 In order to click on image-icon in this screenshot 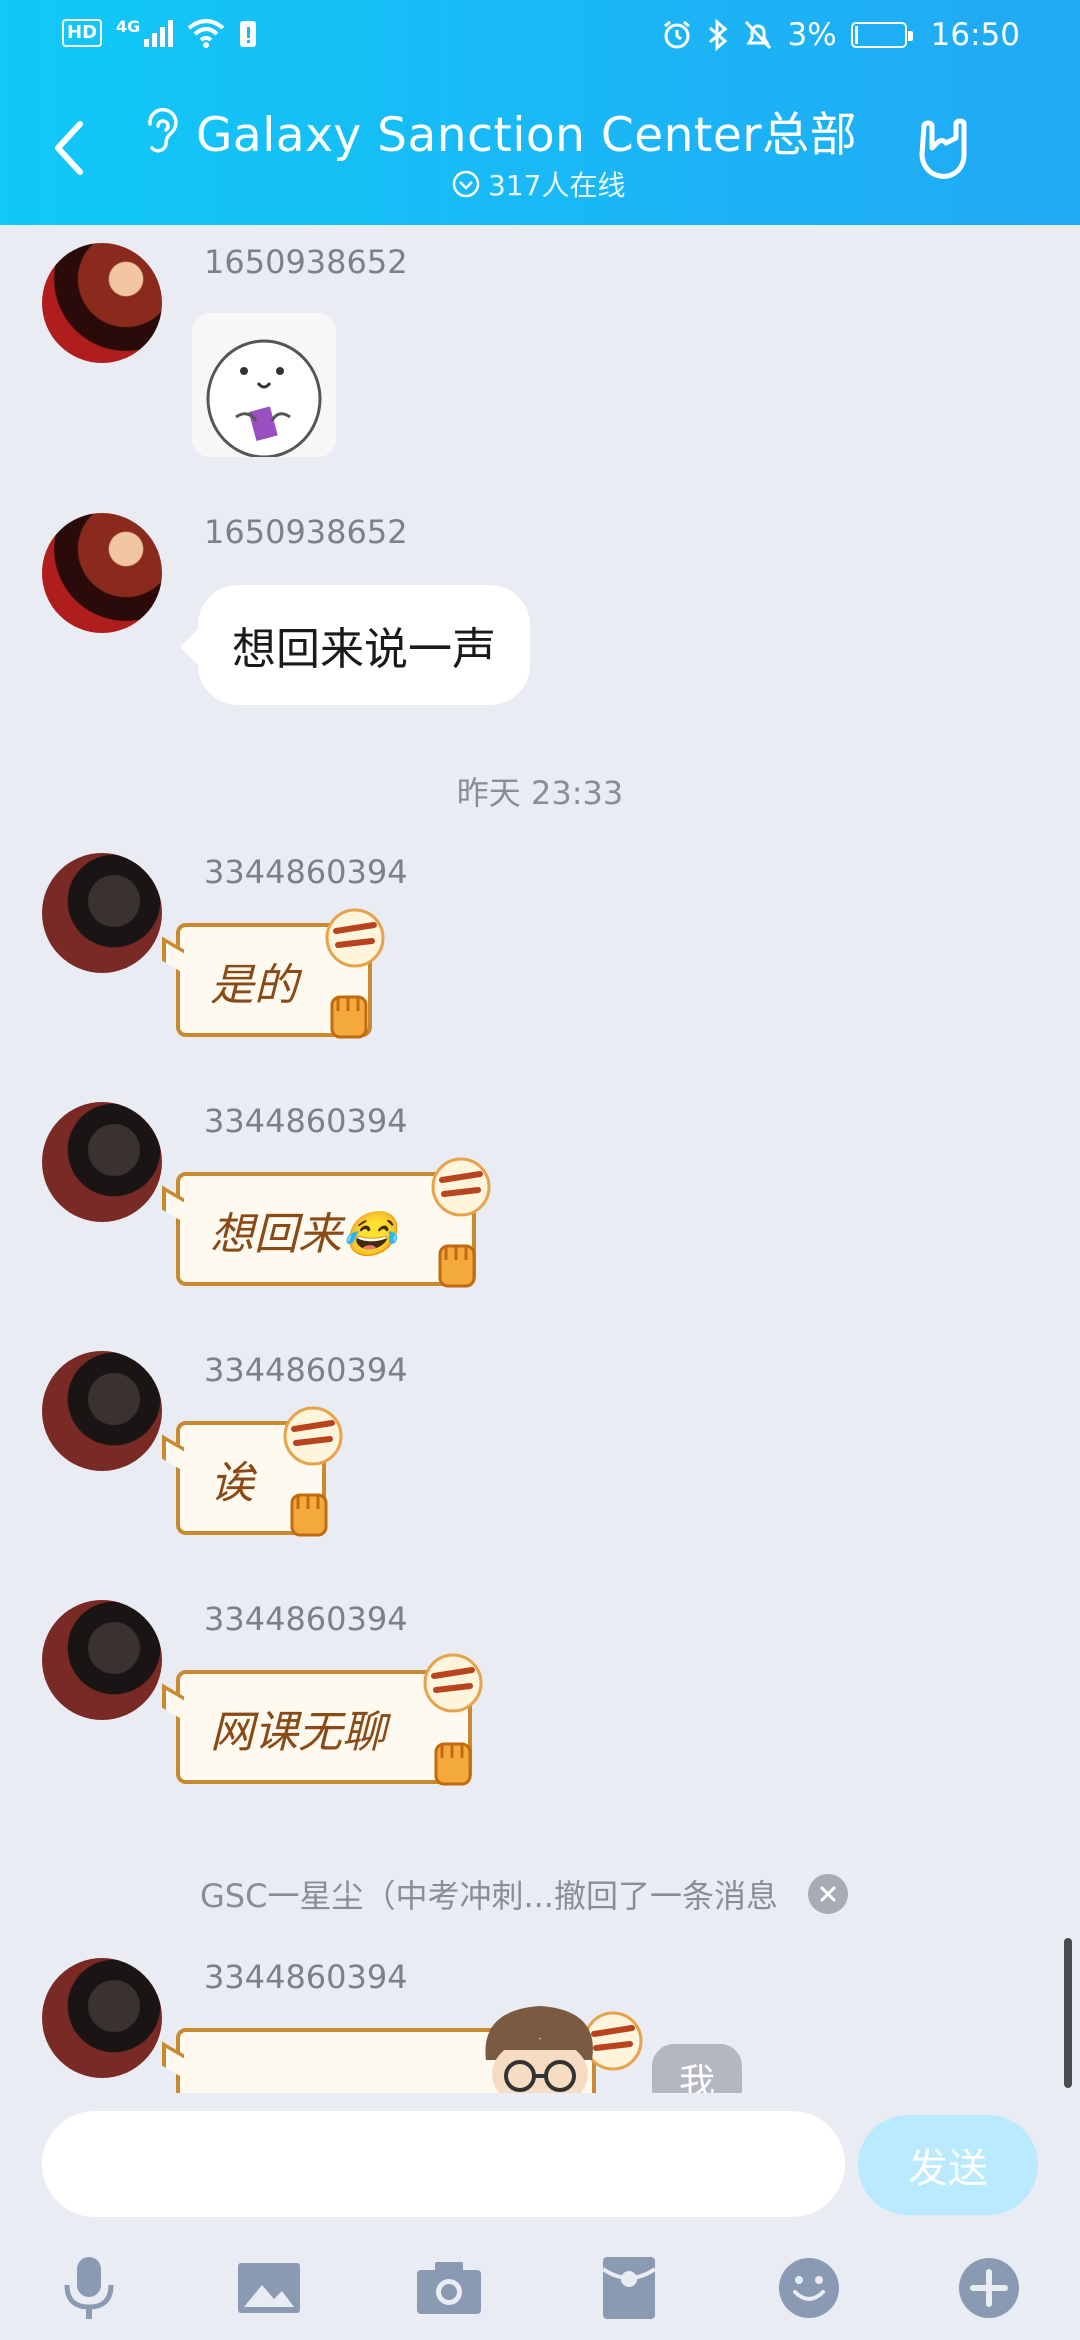, I will do `click(269, 2288)`.